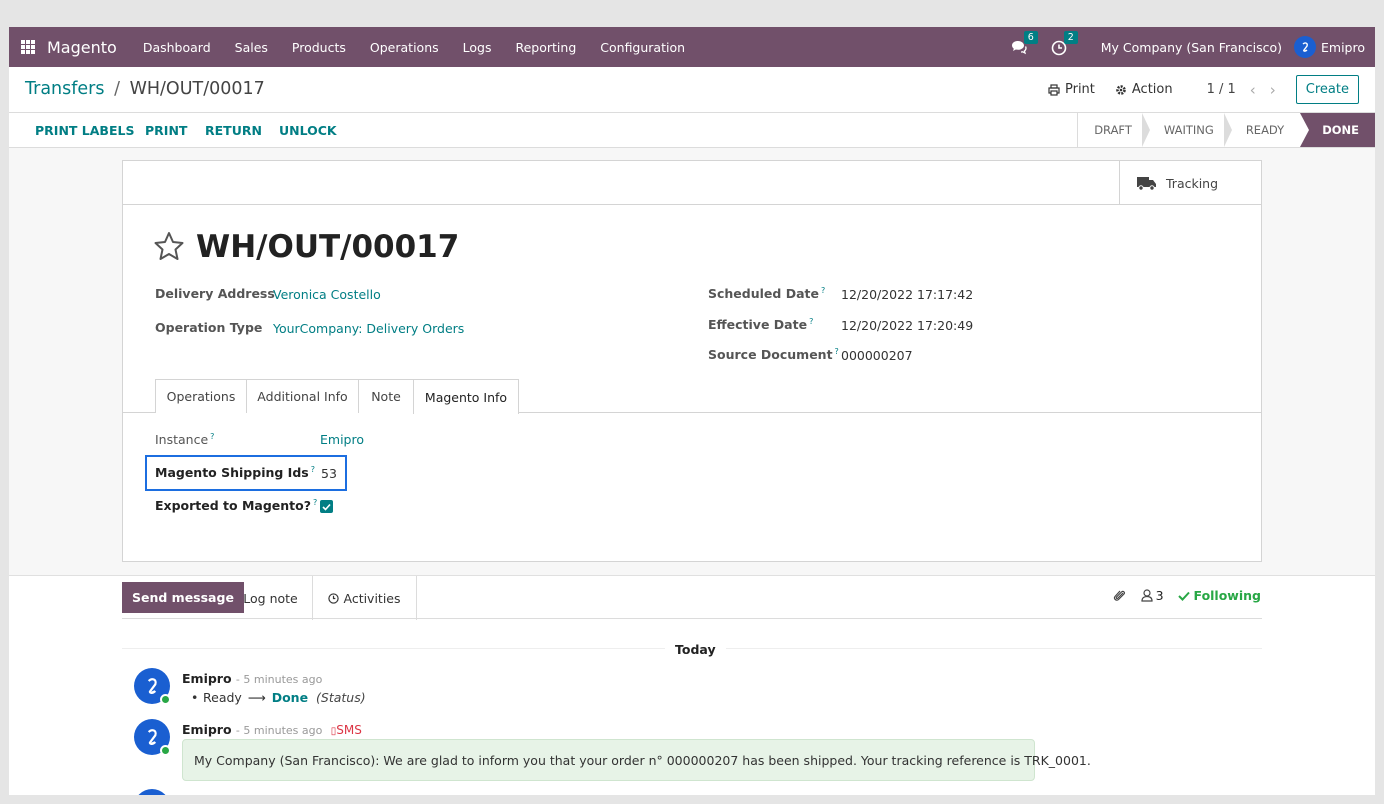  What do you see at coordinates (907, 294) in the screenshot?
I see `scheduled-date-value: 12/20/2022 17:17:42` at bounding box center [907, 294].